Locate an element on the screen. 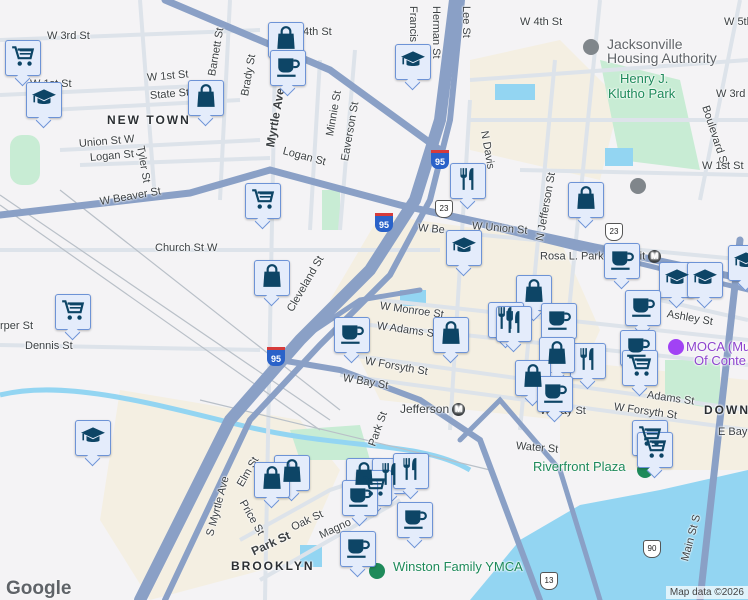 The width and height of the screenshot is (748, 600). route-13-shield: 13 is located at coordinates (549, 581).